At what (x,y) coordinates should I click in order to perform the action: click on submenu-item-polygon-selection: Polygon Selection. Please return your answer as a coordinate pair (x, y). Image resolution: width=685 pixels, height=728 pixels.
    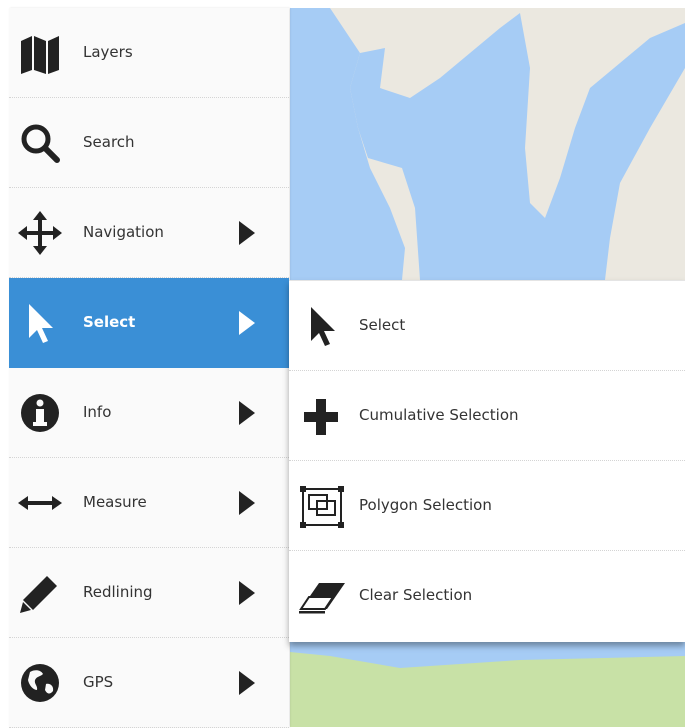
    Looking at the image, I should click on (487, 506).